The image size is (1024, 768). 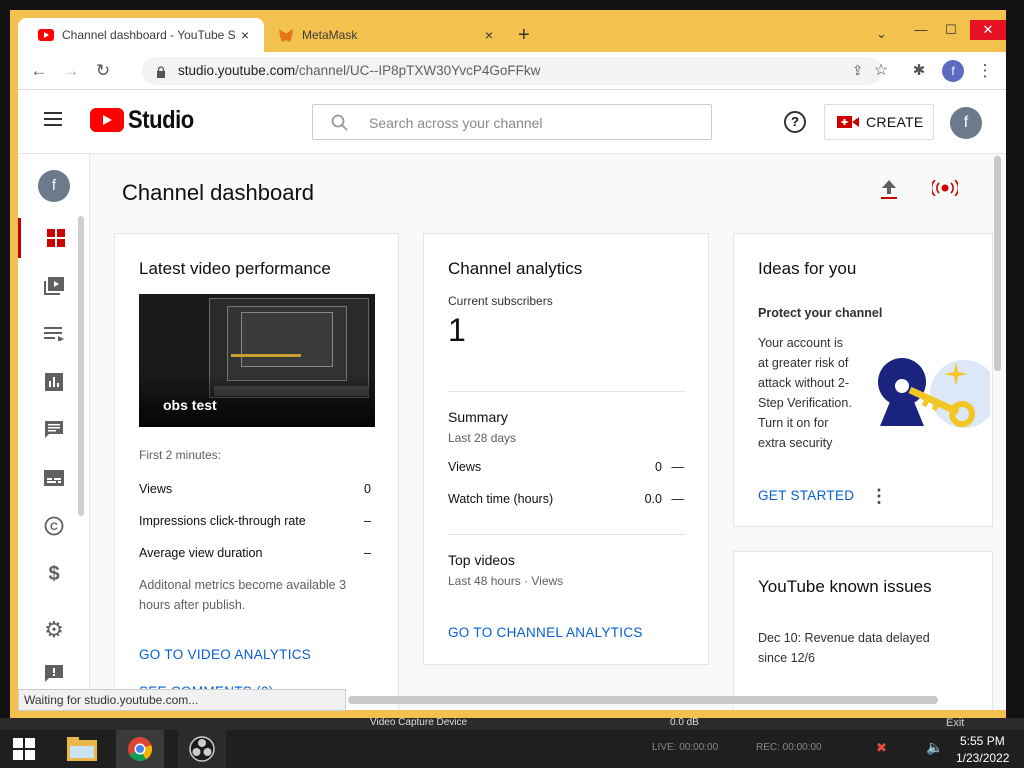 I want to click on new-tab-button: +, so click(x=524, y=35).